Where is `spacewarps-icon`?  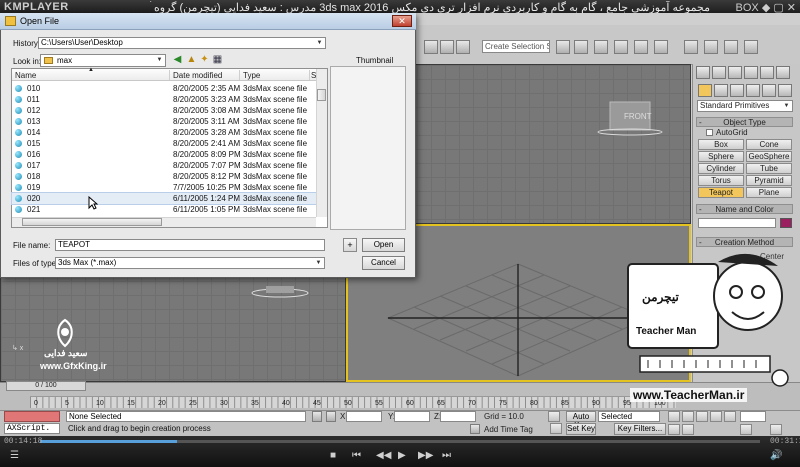 spacewarps-icon is located at coordinates (785, 90).